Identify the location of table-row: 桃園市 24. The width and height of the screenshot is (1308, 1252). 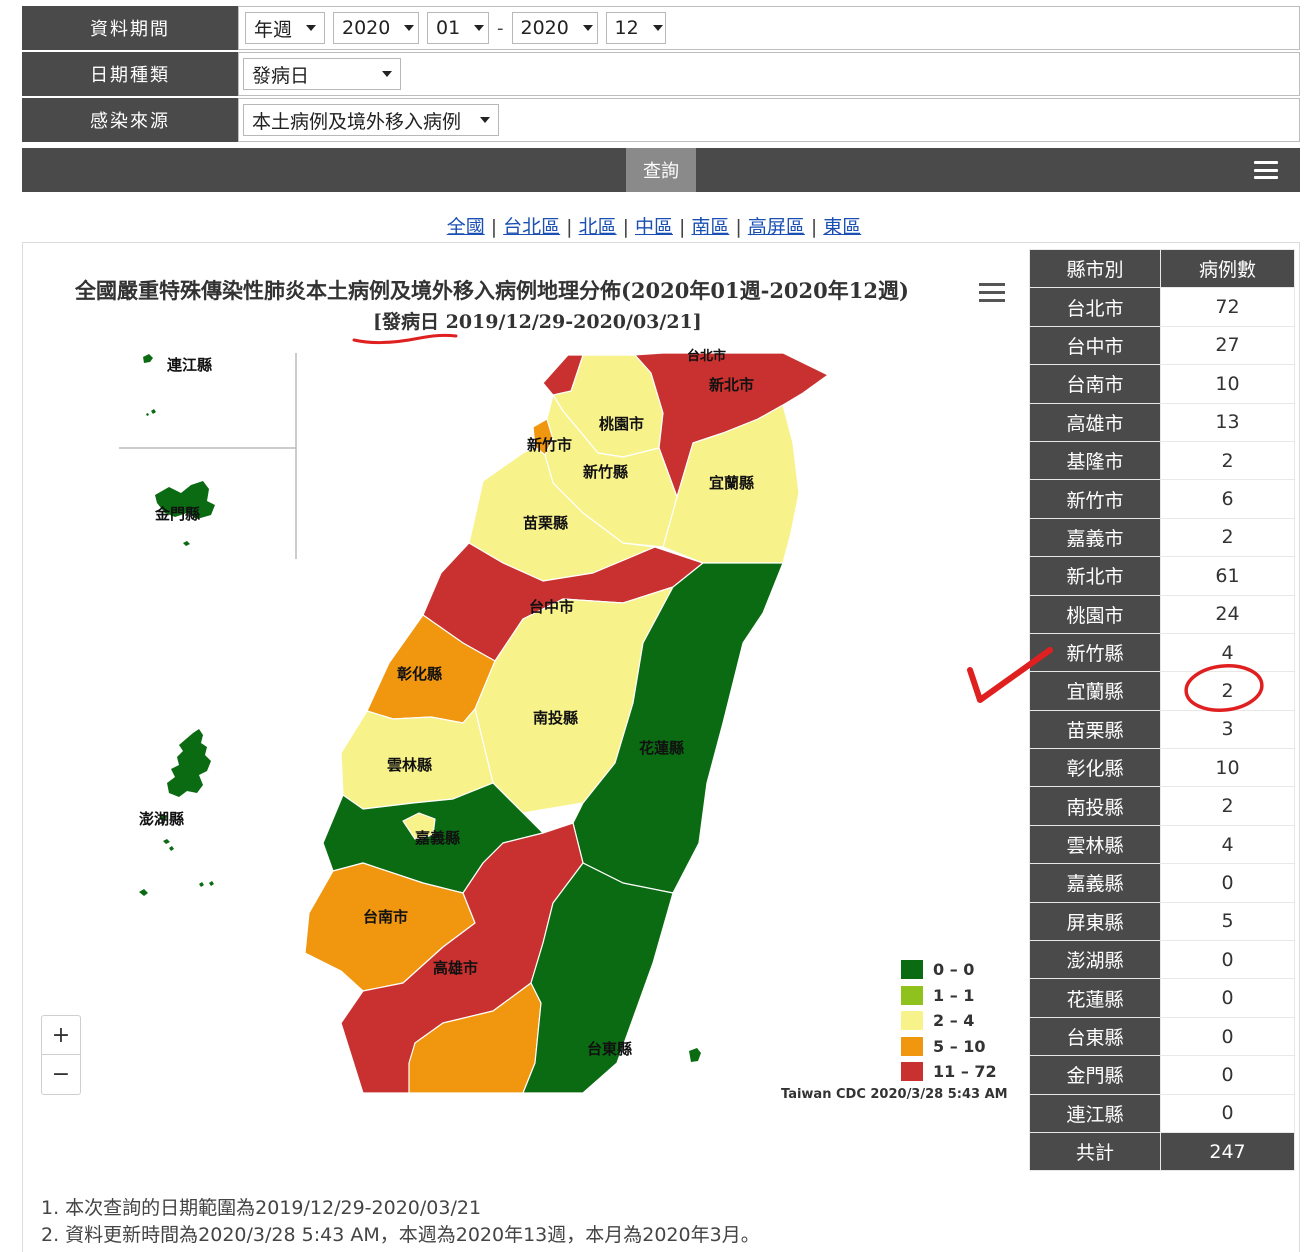
(1162, 614).